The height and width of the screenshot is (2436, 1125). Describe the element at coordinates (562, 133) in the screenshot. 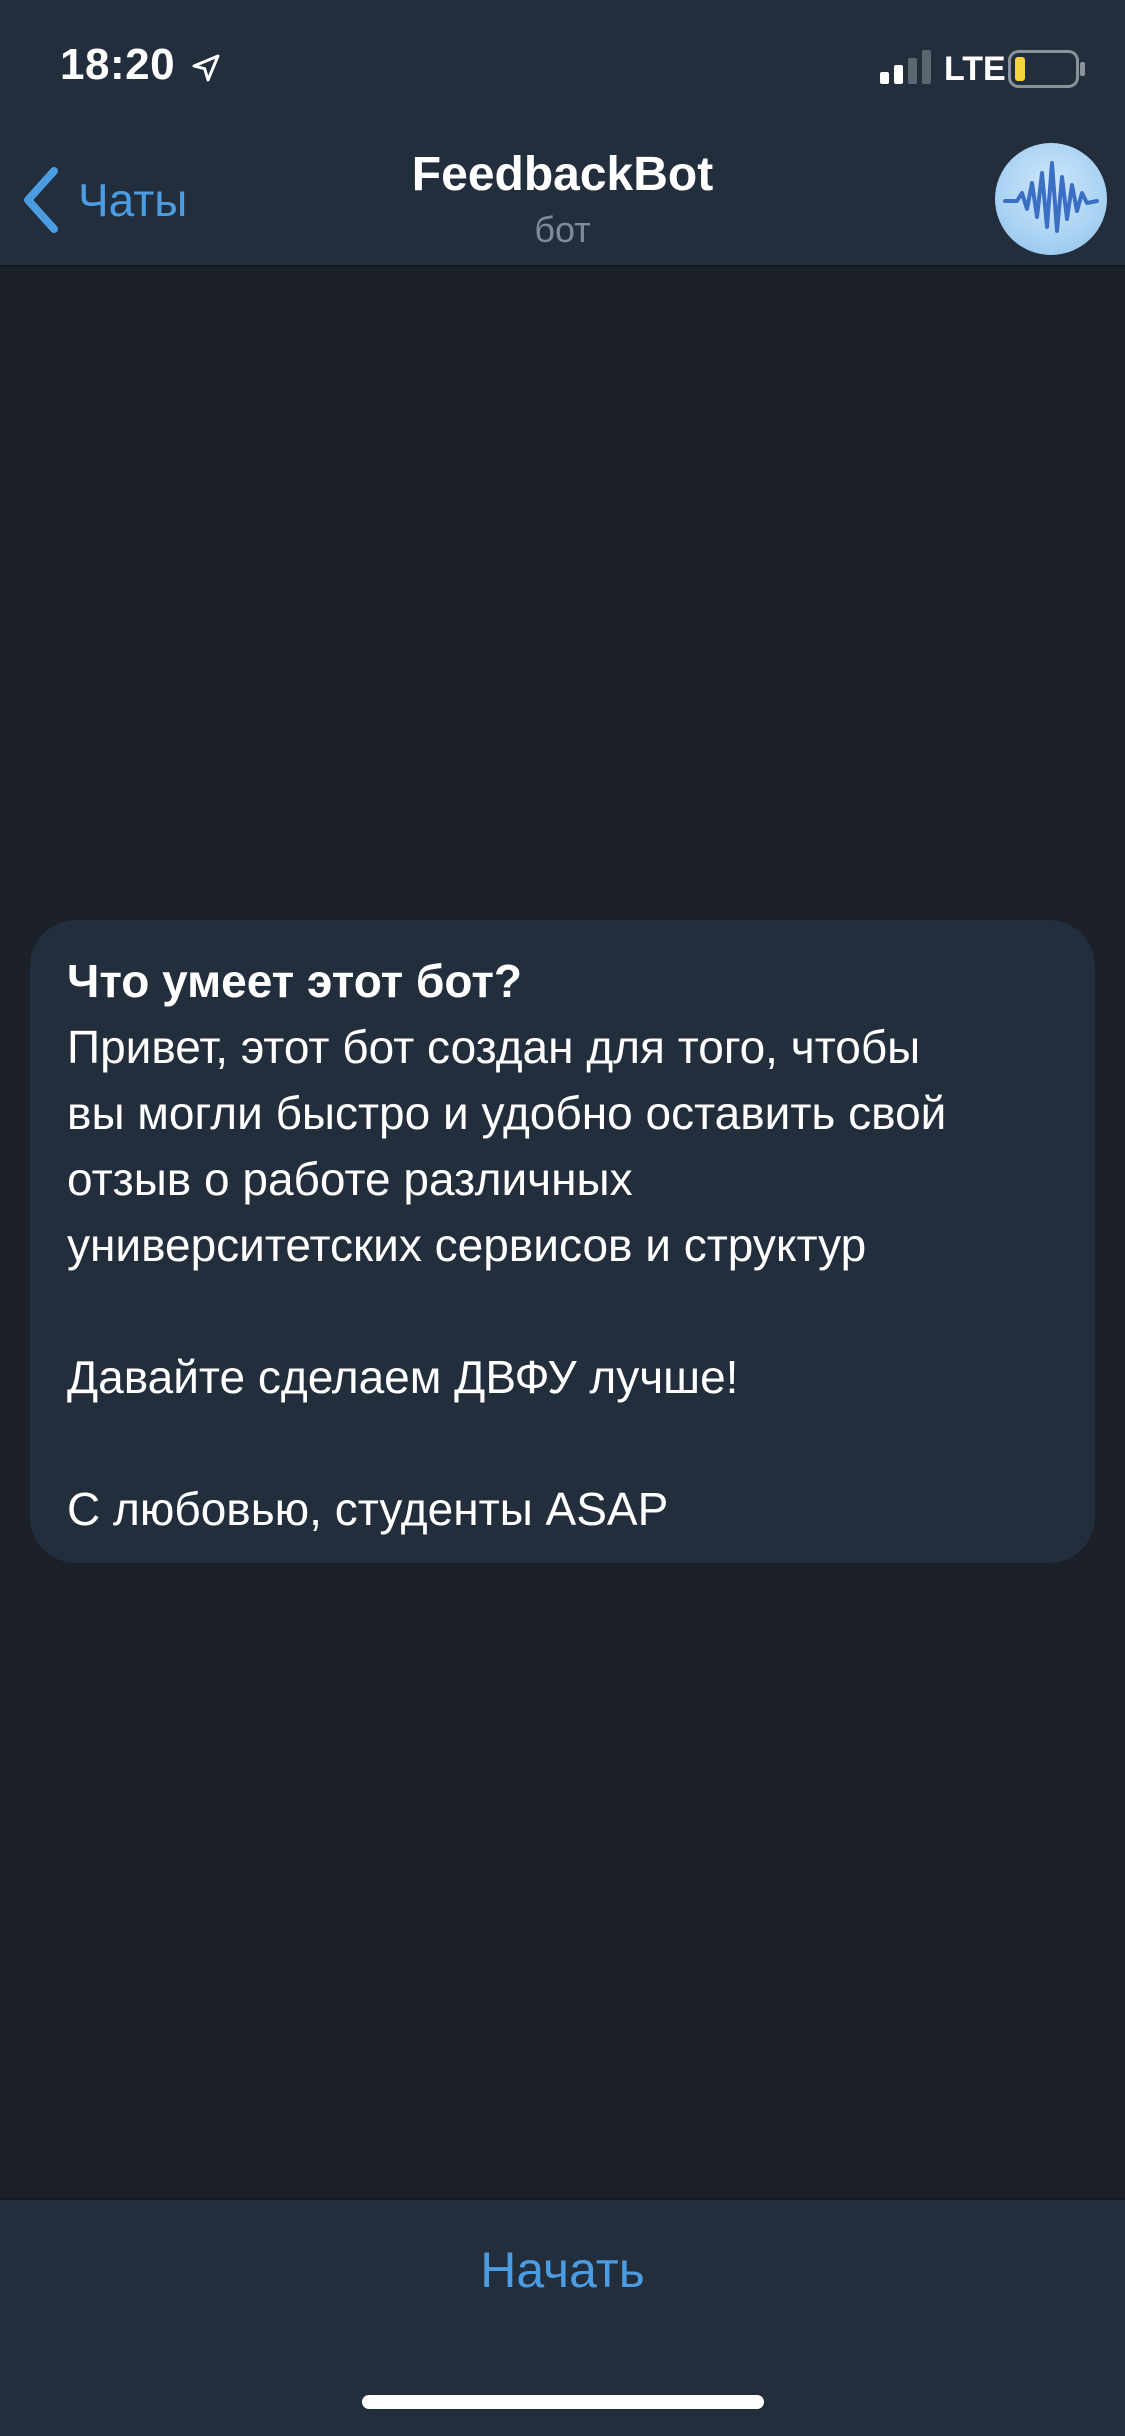

I see `top-bar: 18:20 LTE Чаты FeedbackBot бот` at that location.